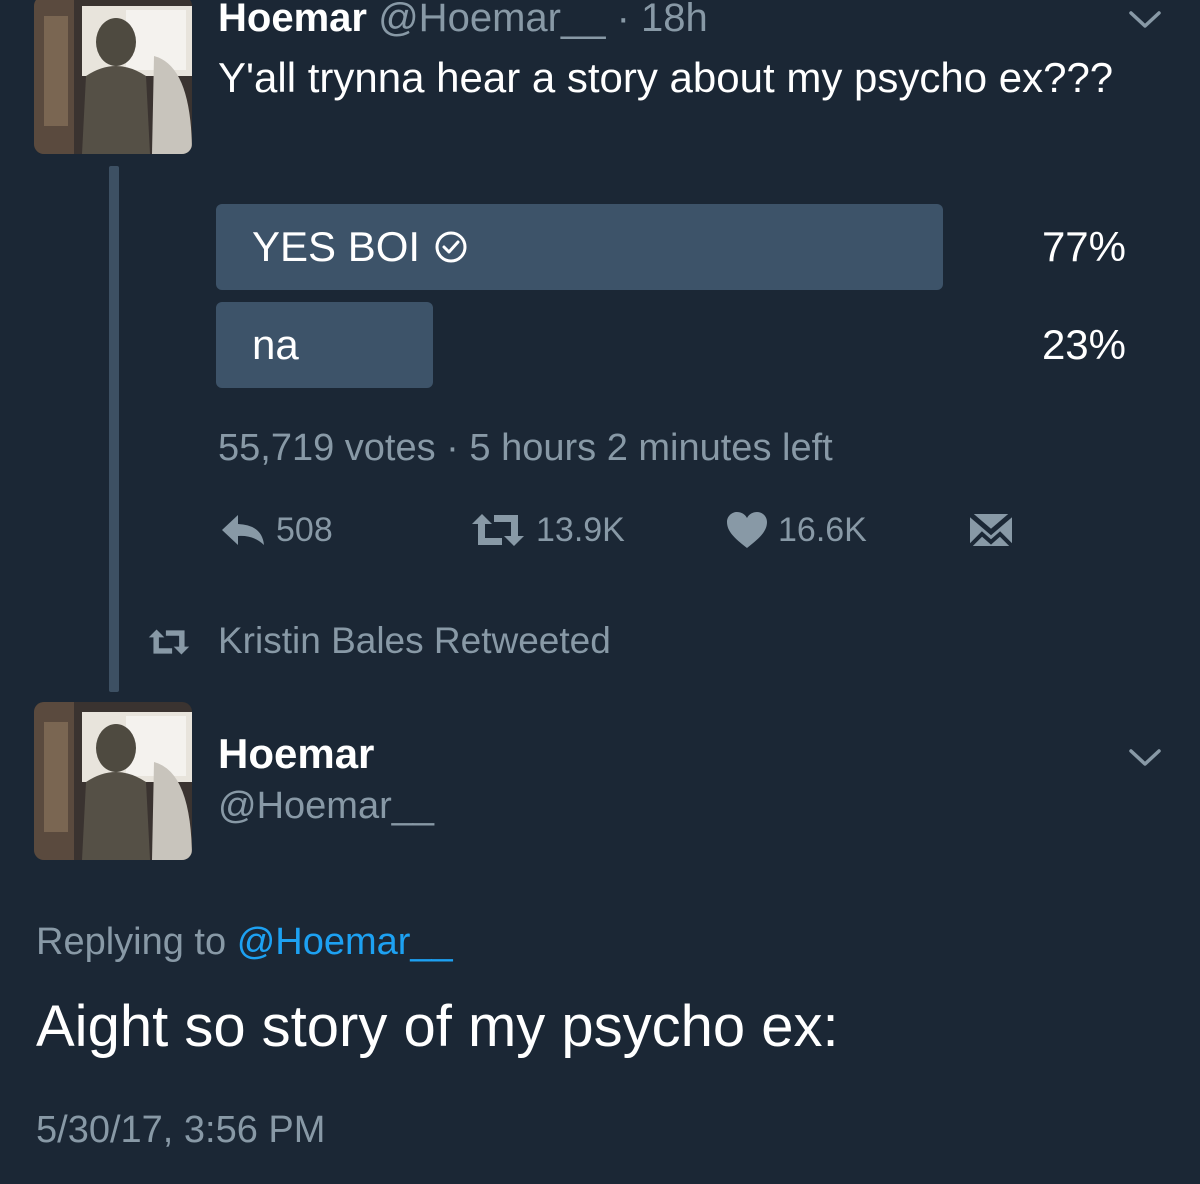 The height and width of the screenshot is (1184, 1200). I want to click on poll-option-label: na, so click(275, 345).